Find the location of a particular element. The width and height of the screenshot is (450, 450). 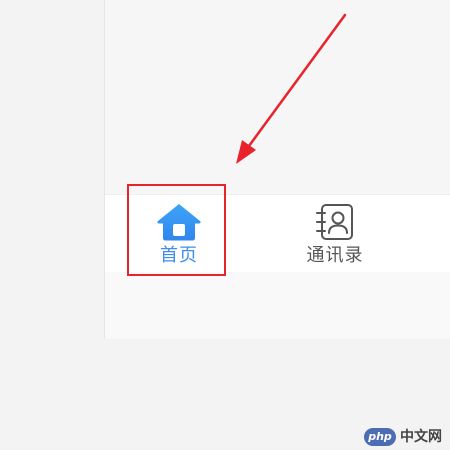

watermark: php 中文网 is located at coordinates (403, 437).